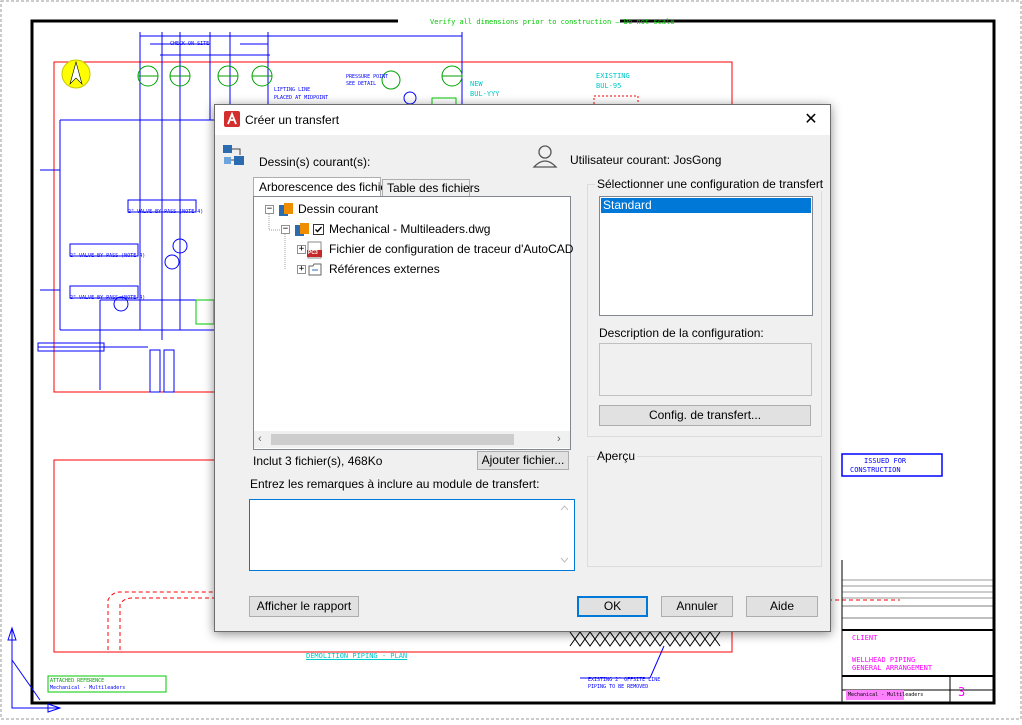  Describe the element at coordinates (892, 668) in the screenshot. I see `cad-title-2: GENERAL ARRANGEMENT` at that location.